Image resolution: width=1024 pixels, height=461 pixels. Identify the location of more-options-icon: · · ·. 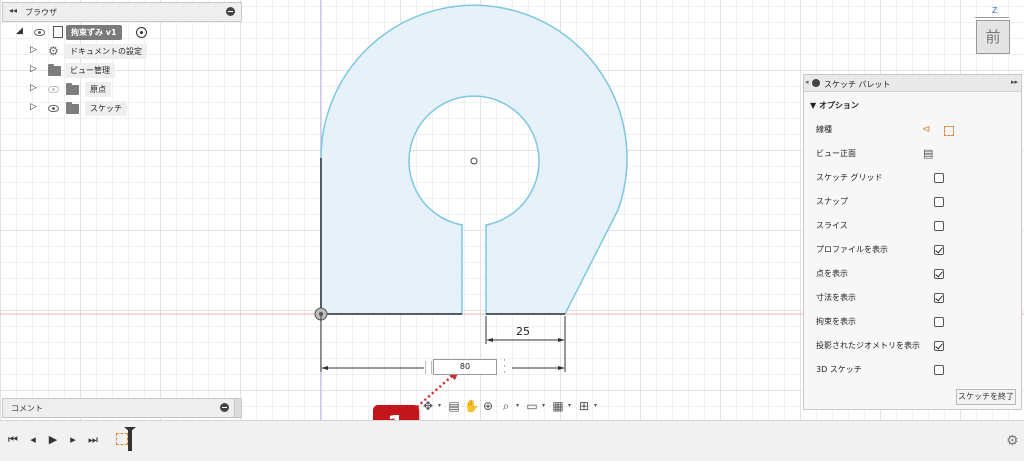
(504, 367).